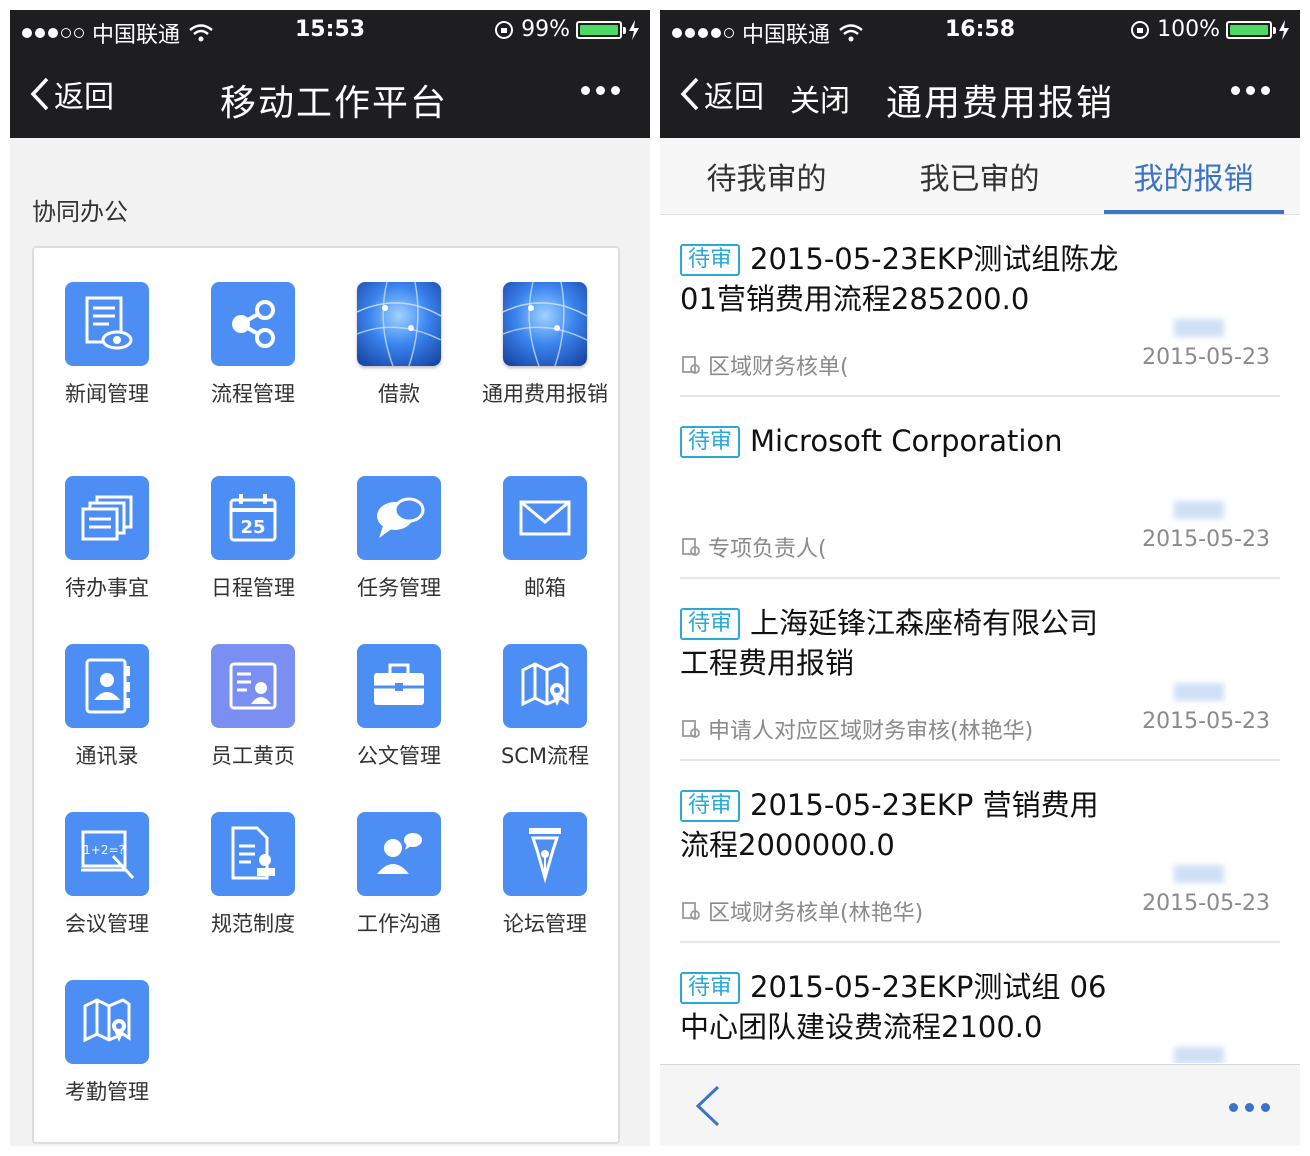  Describe the element at coordinates (1194, 212) in the screenshot. I see `active-tab-indicator` at that location.